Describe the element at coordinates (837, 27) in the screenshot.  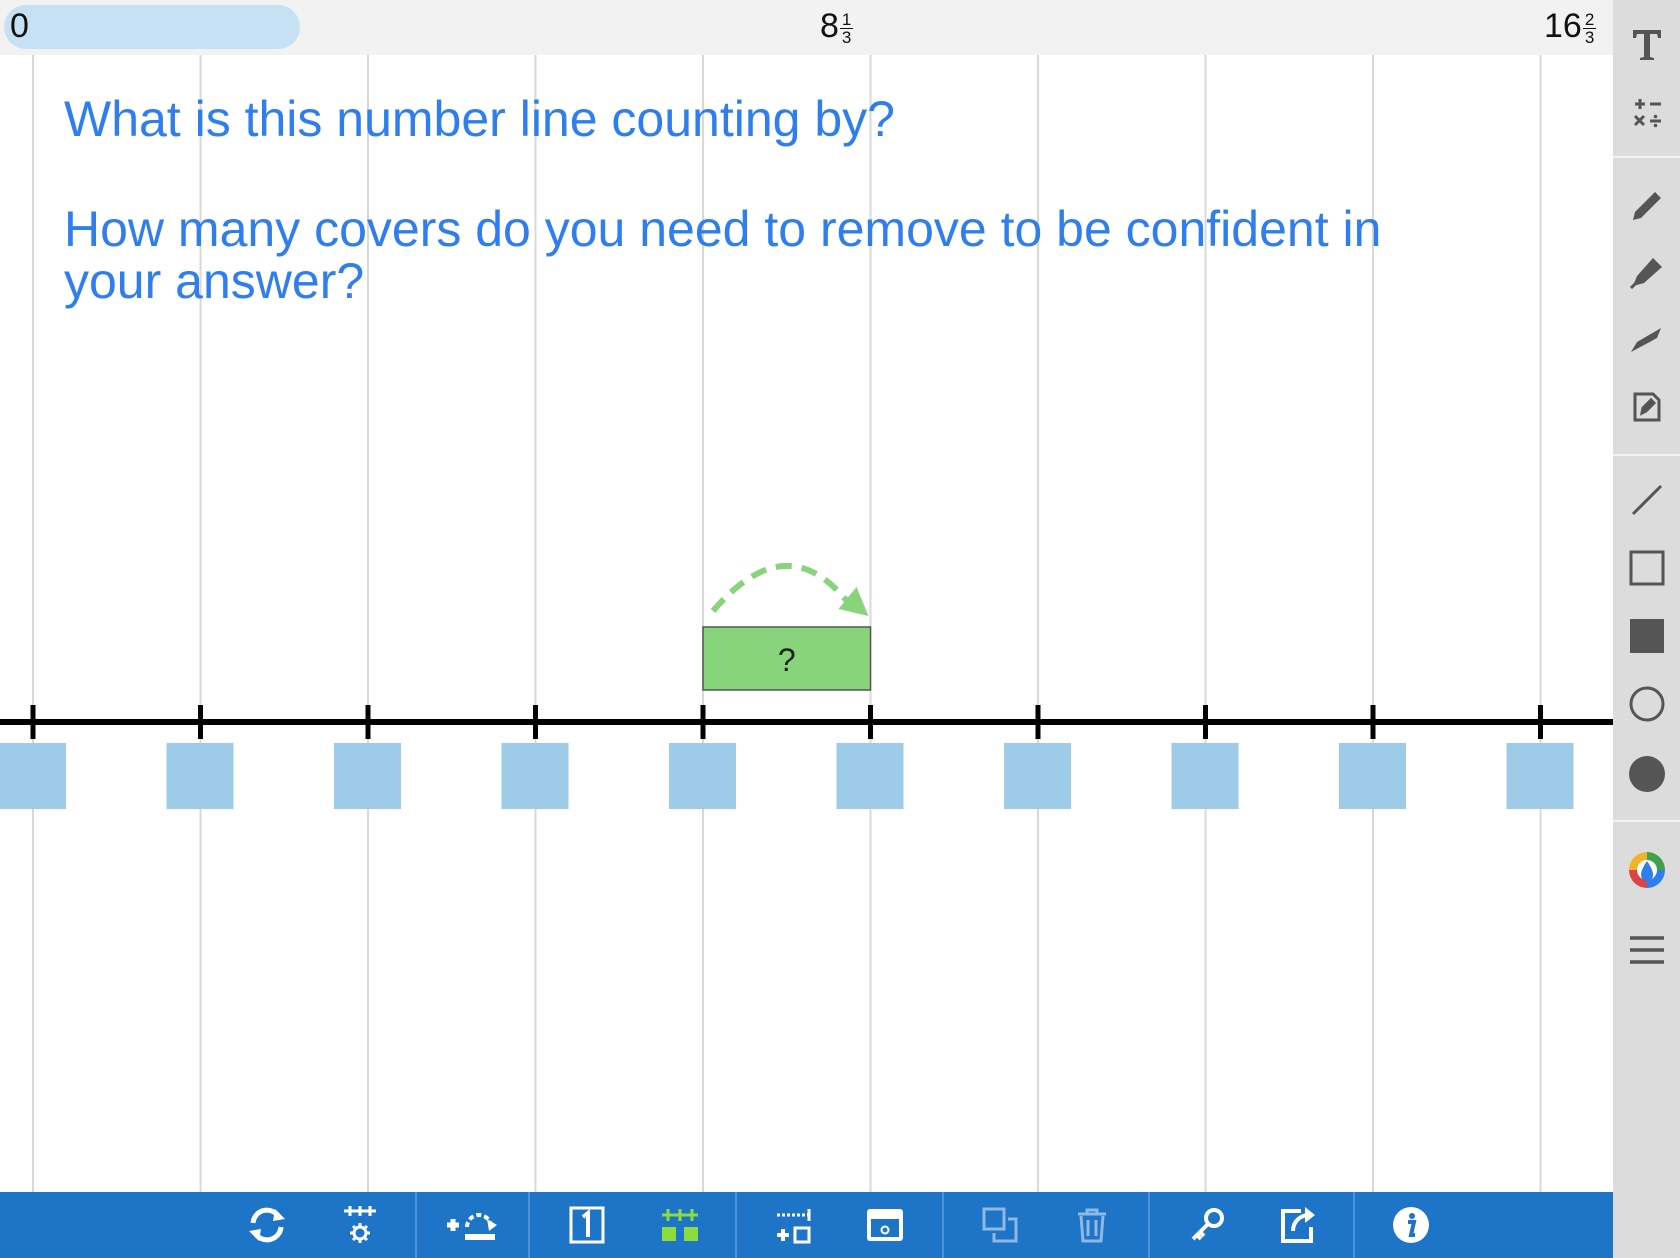
I see `axis-mid-label: 813` at that location.